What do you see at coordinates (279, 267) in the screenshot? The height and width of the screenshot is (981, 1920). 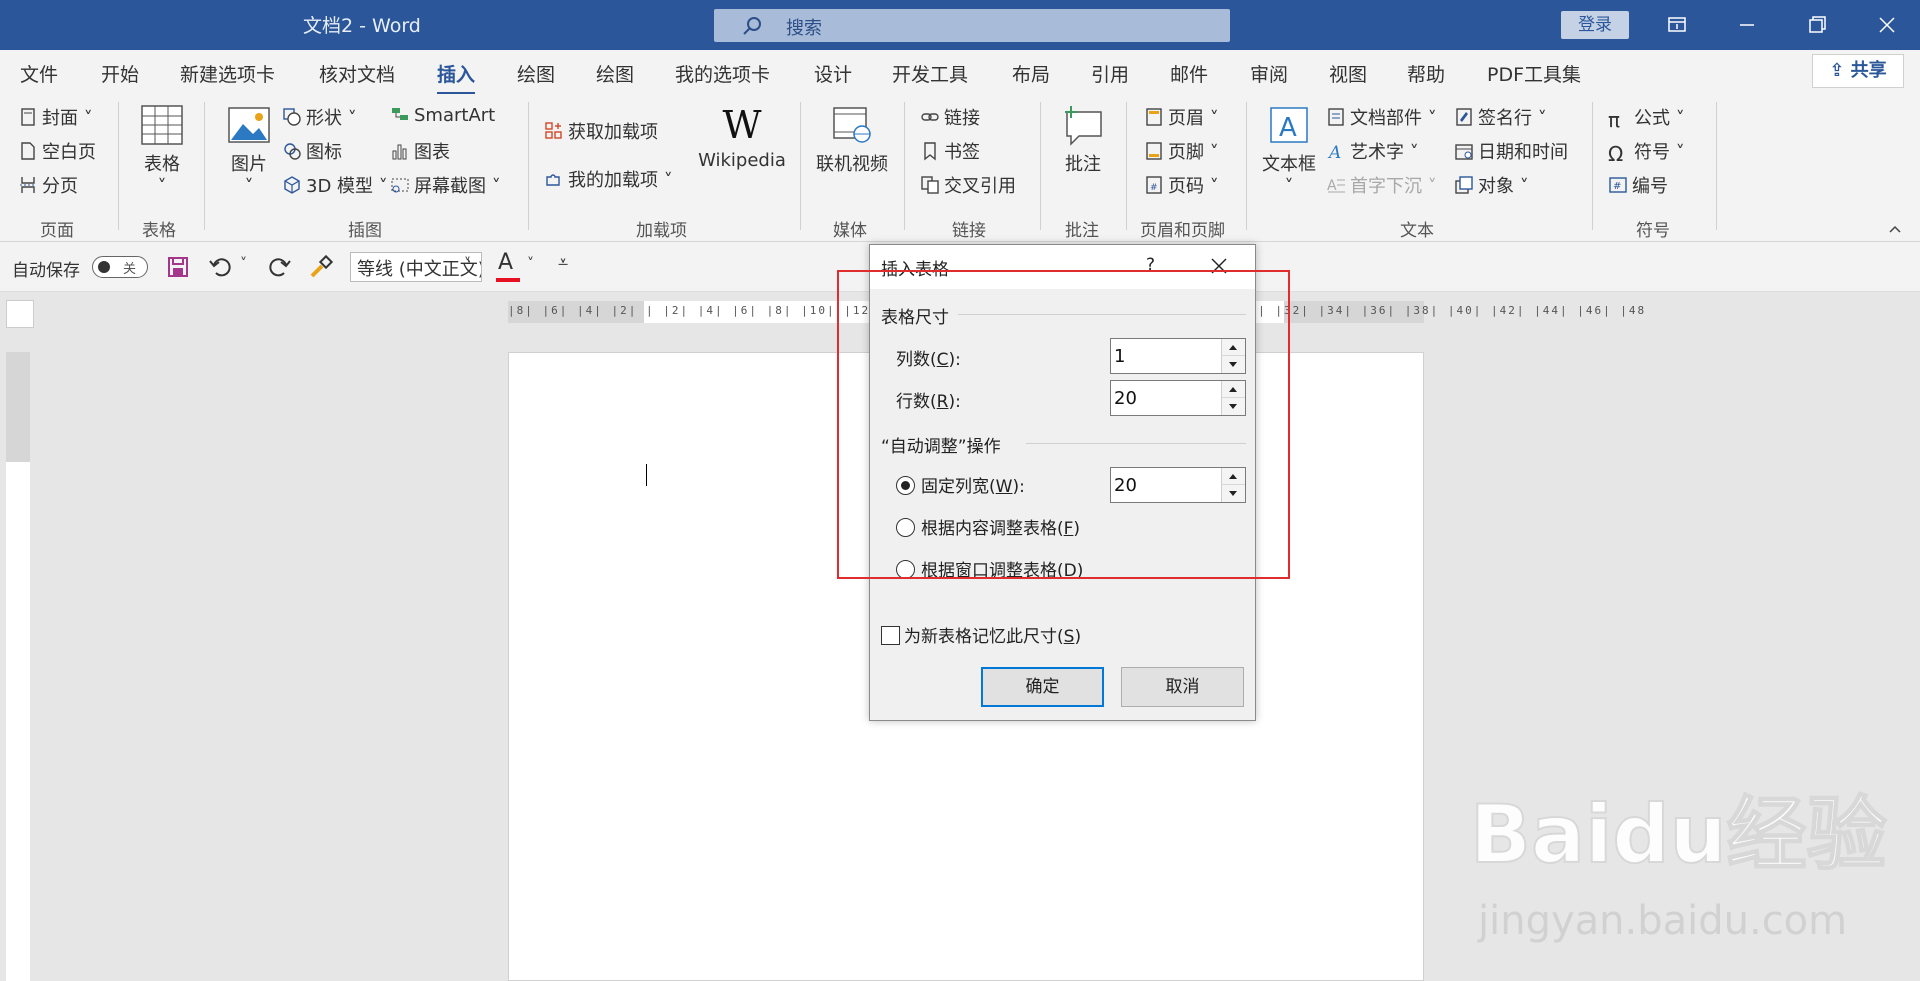 I see `redo-icon` at bounding box center [279, 267].